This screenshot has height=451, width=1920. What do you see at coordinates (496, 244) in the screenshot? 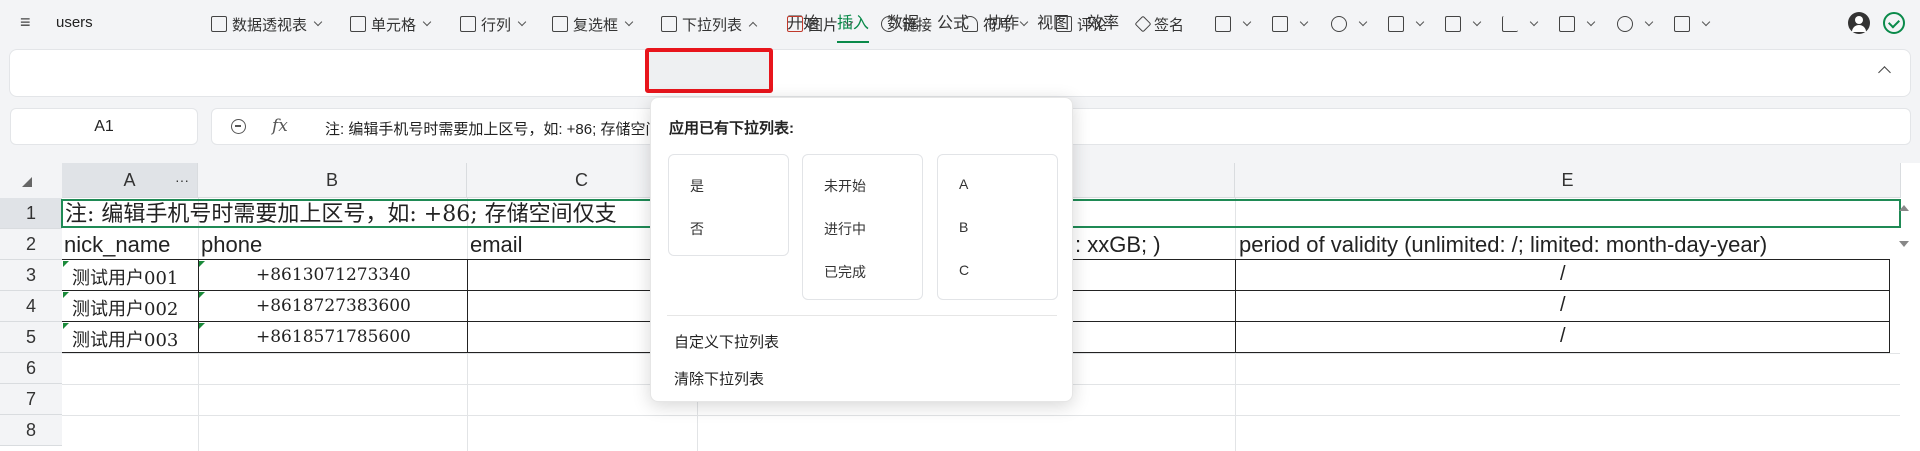
I see `header-email: email` at bounding box center [496, 244].